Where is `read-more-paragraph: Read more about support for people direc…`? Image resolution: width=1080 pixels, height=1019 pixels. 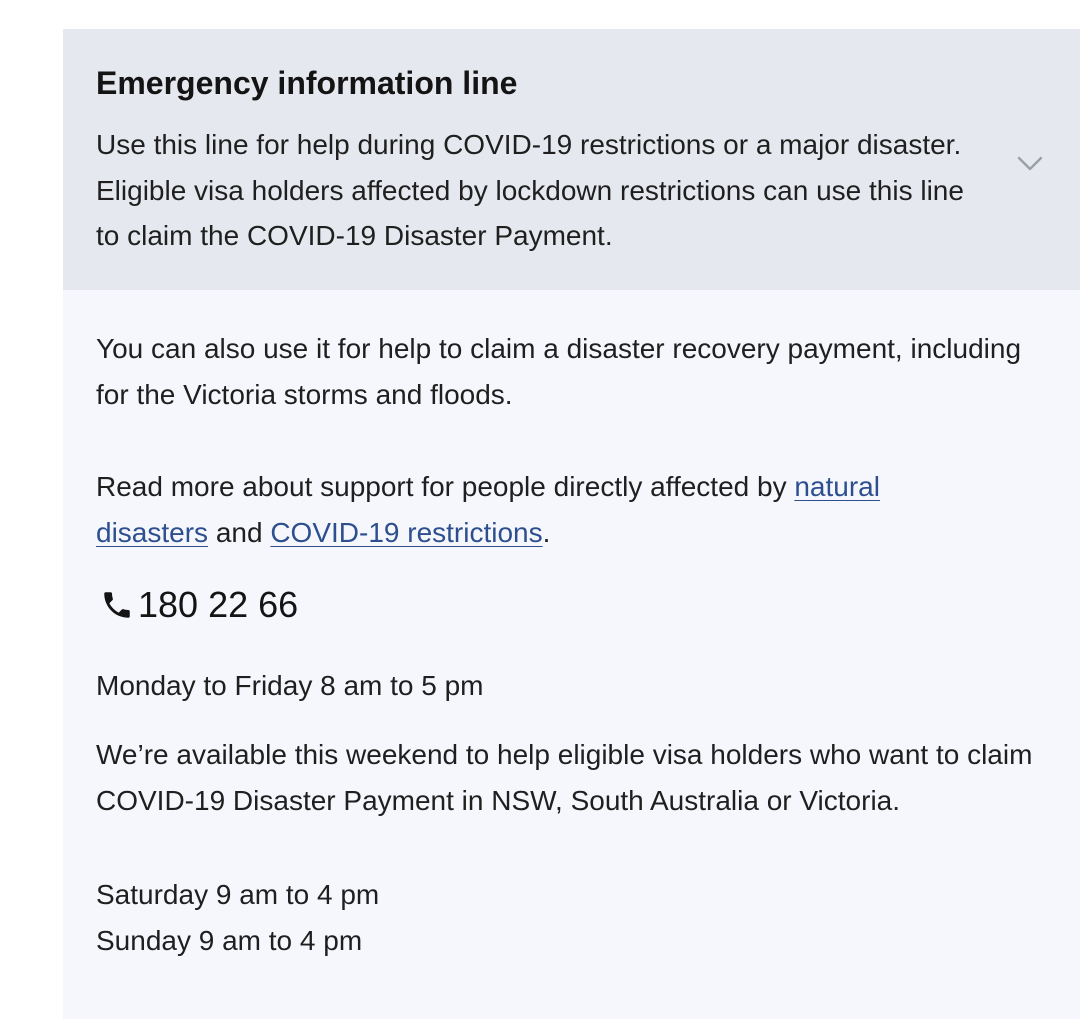 read-more-paragraph: Read more about support for people direc… is located at coordinates (511, 509).